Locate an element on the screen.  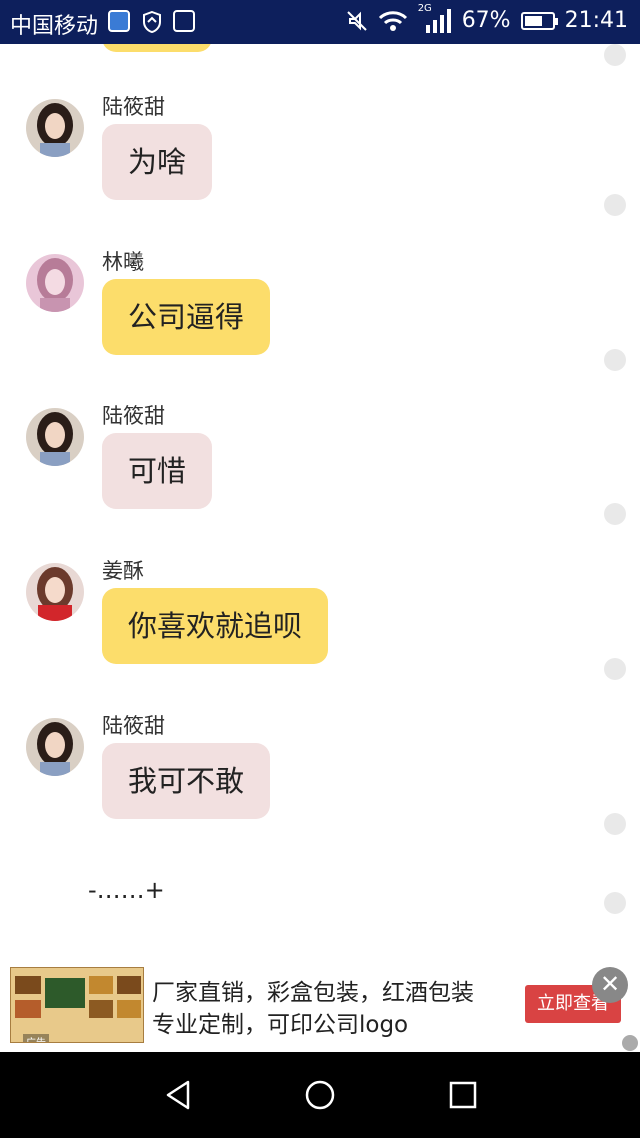
ad-banner: 广告 厂家直销，彩盒包装，红酒包装 专业定制，可印公司logo 立即查看 ✕ is located at coordinates (320, 1005).